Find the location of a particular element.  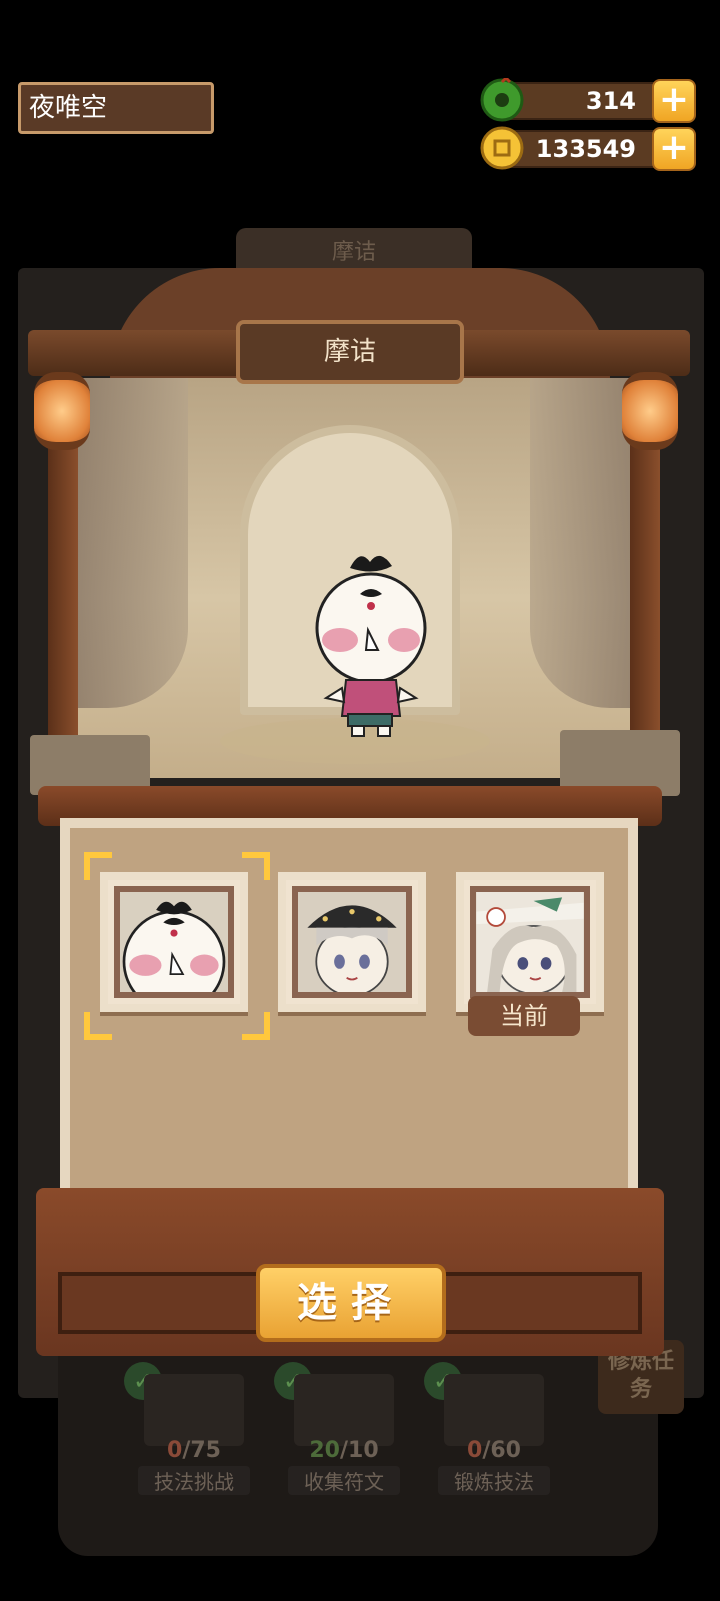

curtain-left is located at coordinates (133, 543).